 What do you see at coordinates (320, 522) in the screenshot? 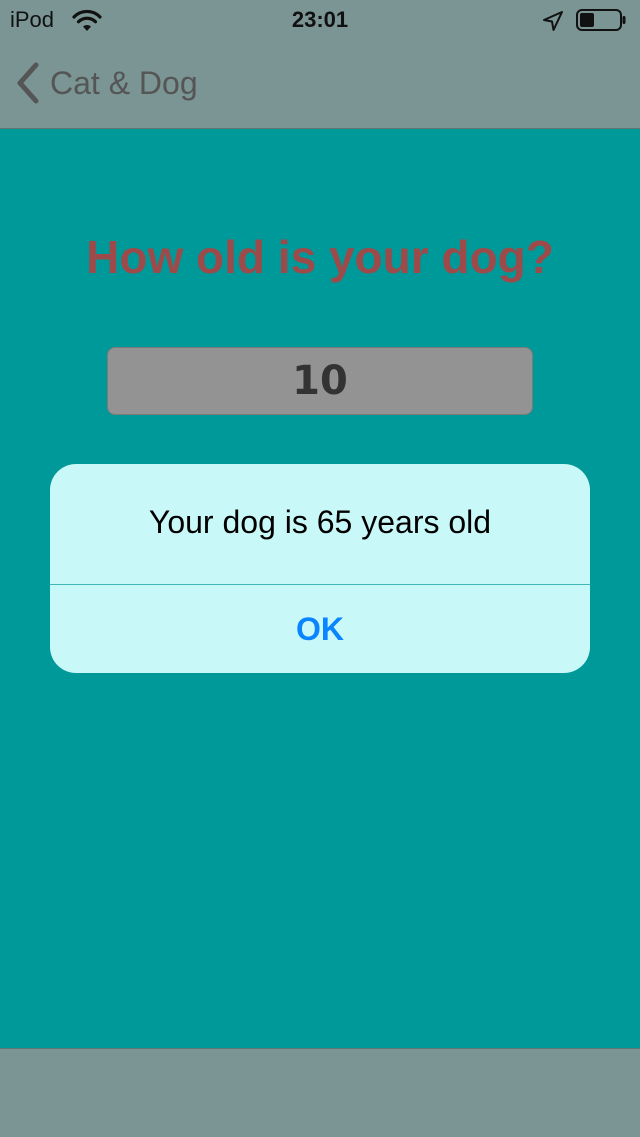
I see `alert-message: Your dog is 65 years old` at bounding box center [320, 522].